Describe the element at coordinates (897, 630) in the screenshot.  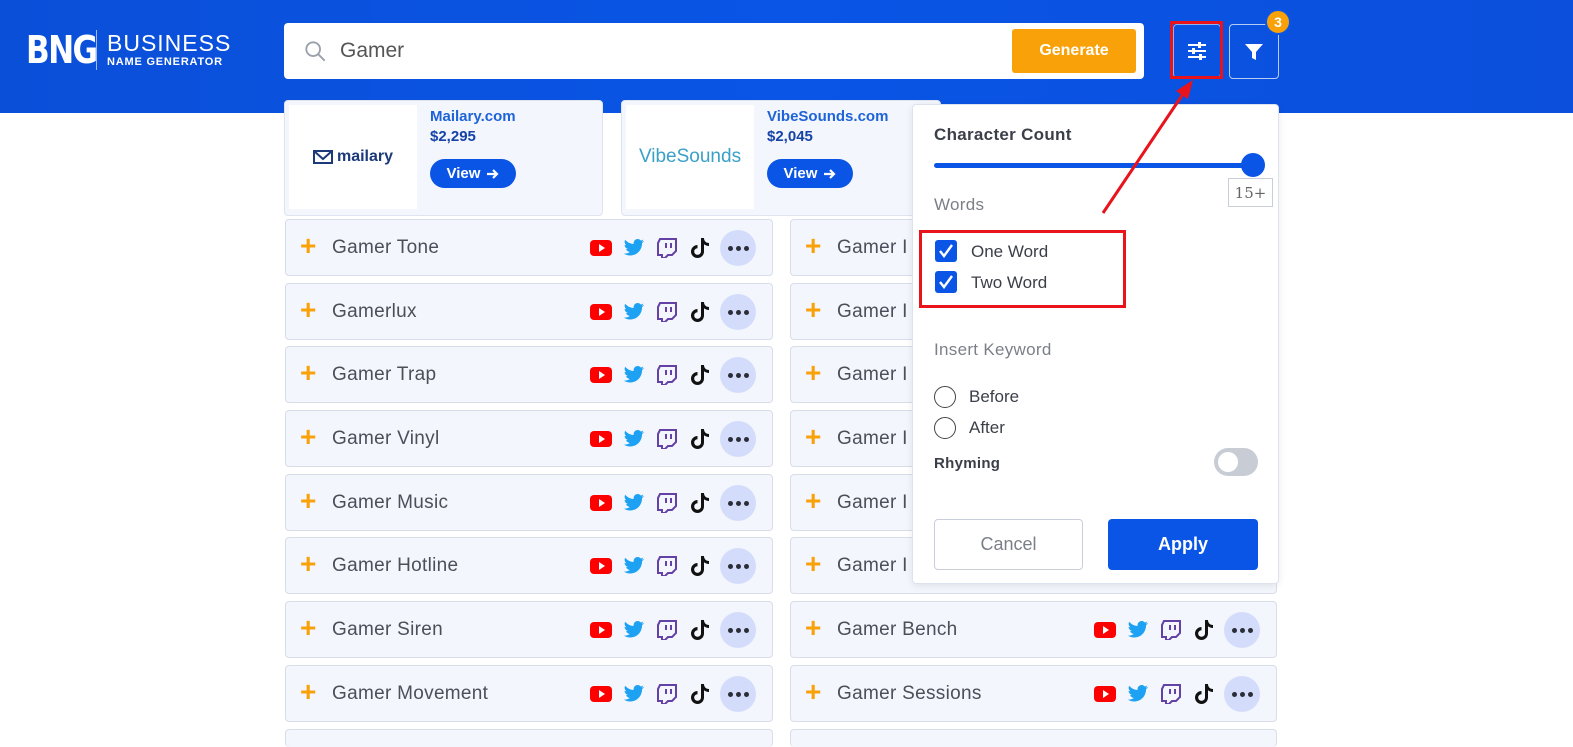
I see `business-name: Gamer Bench` at that location.